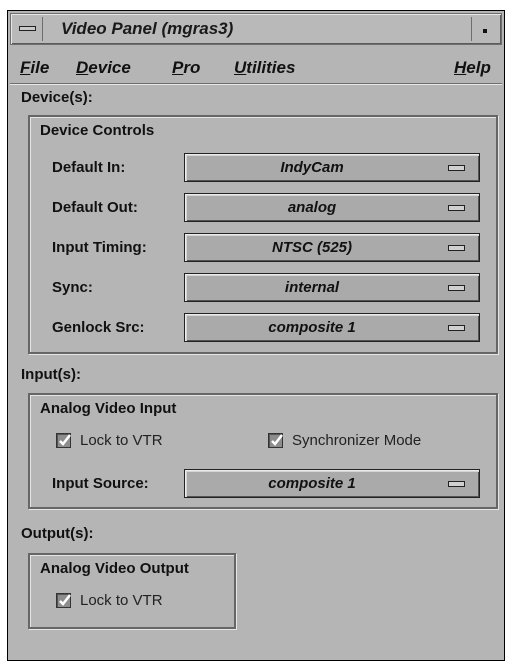  I want to click on menu-utilities-mnemonic: U, so click(240, 67).